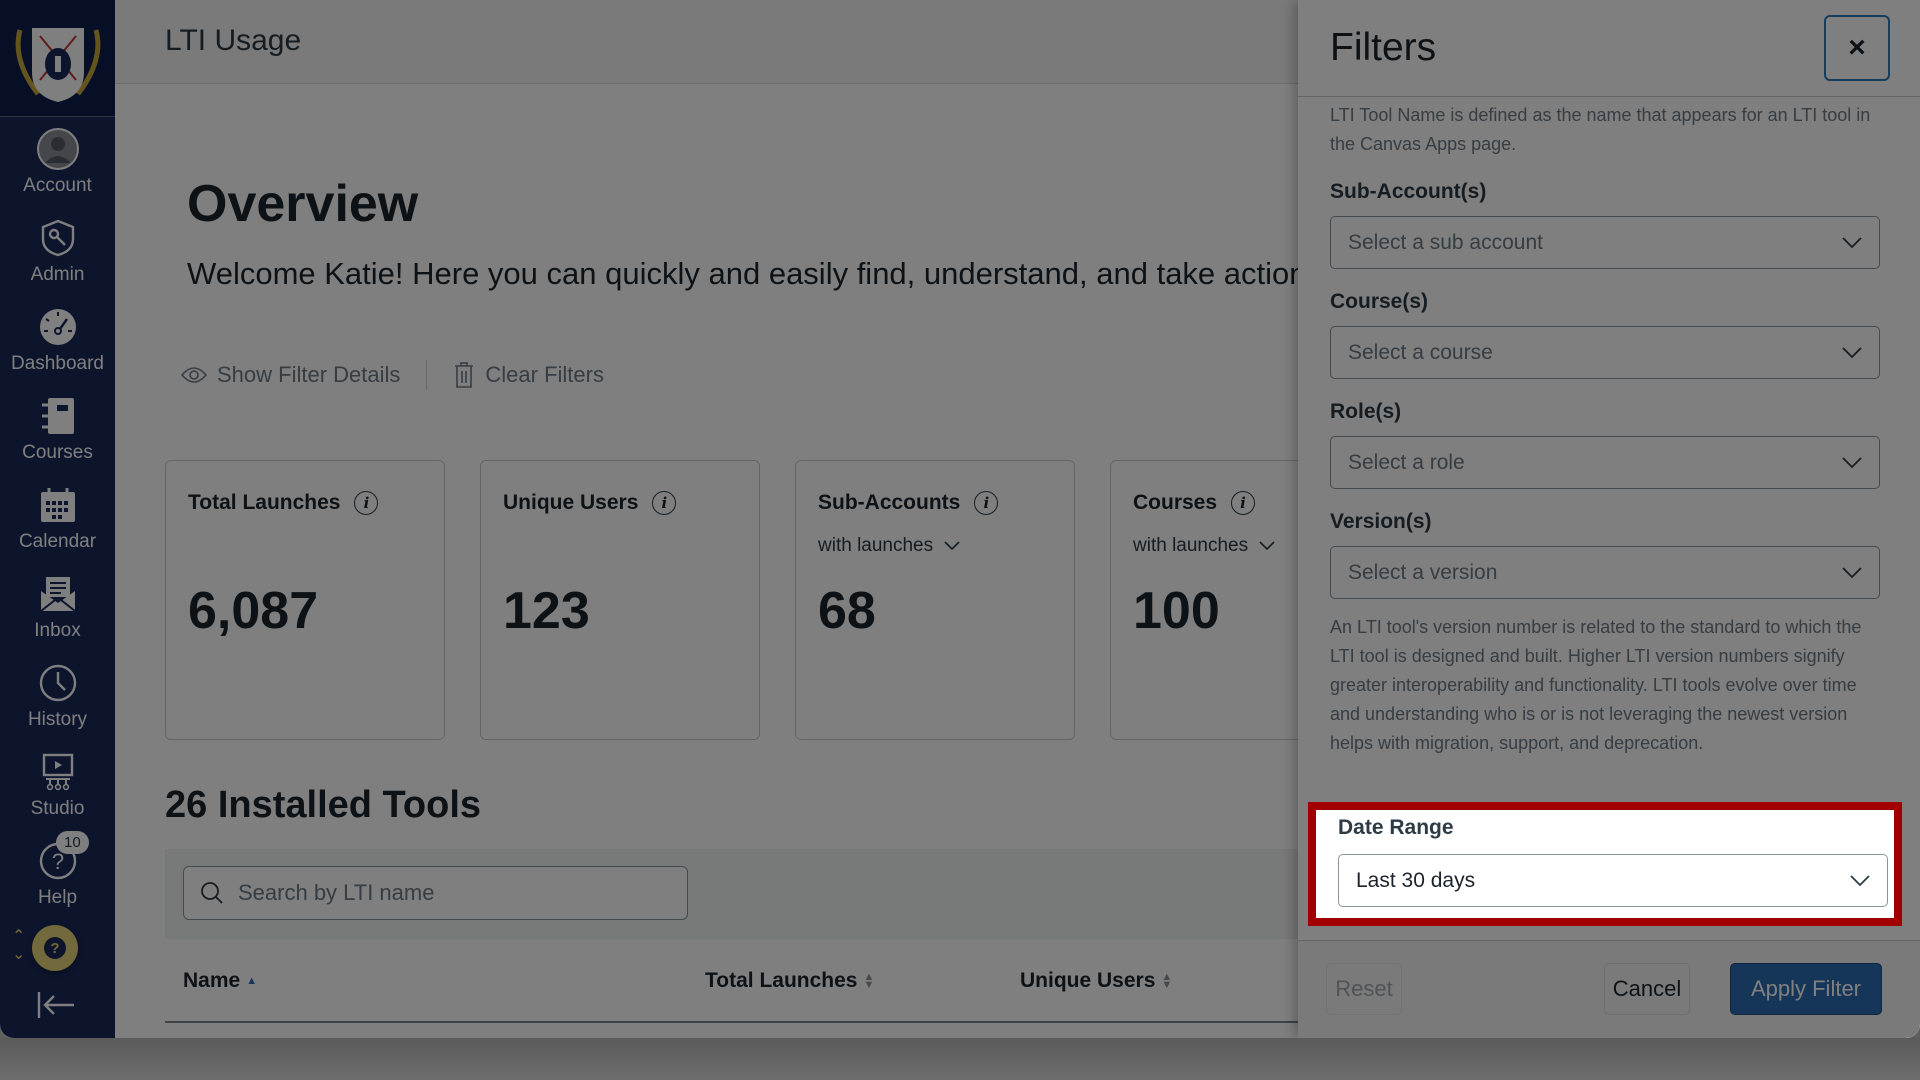 This screenshot has height=1080, width=1920. Describe the element at coordinates (252, 981) in the screenshot. I see `sort-ascending-icon: ▲` at that location.